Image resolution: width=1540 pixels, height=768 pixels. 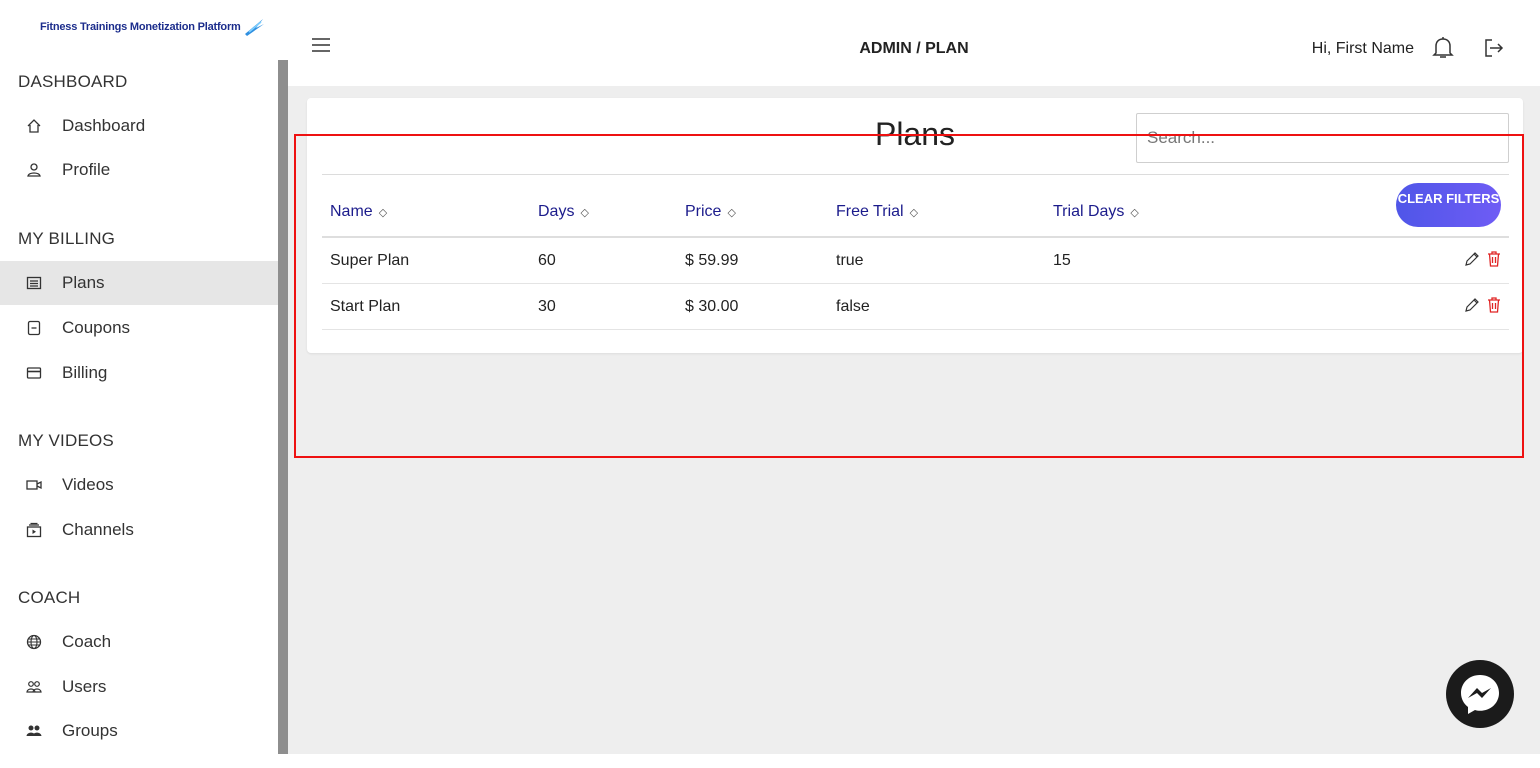 I want to click on sidebar-item-label: Videos, so click(x=88, y=484).